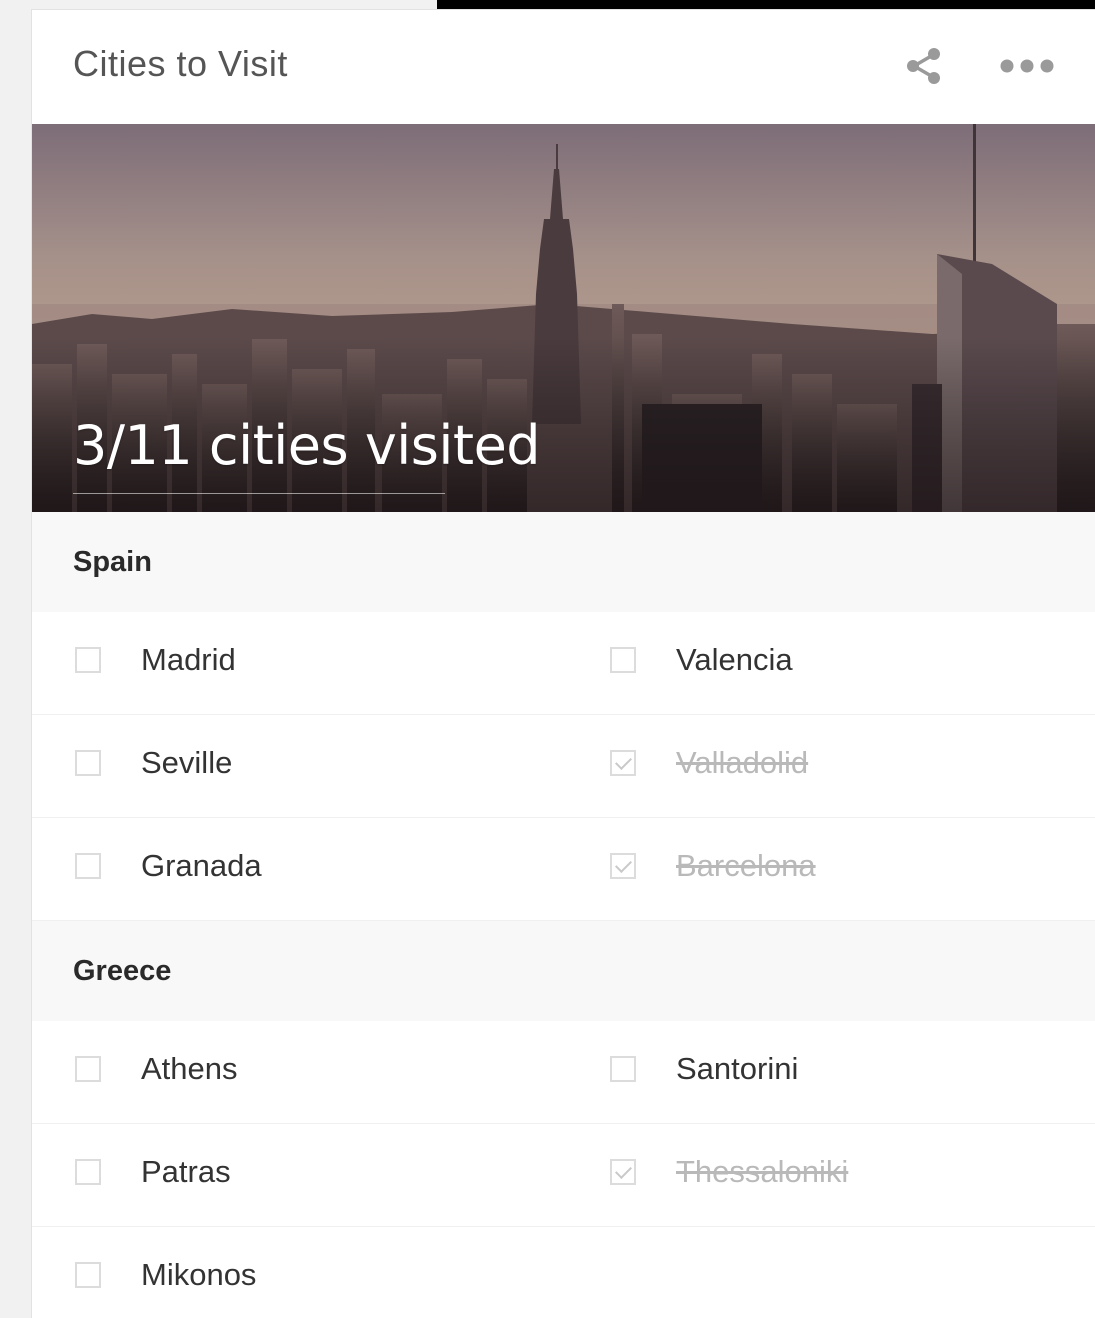  I want to click on list-row: Athens Santorini, so click(563, 1072).